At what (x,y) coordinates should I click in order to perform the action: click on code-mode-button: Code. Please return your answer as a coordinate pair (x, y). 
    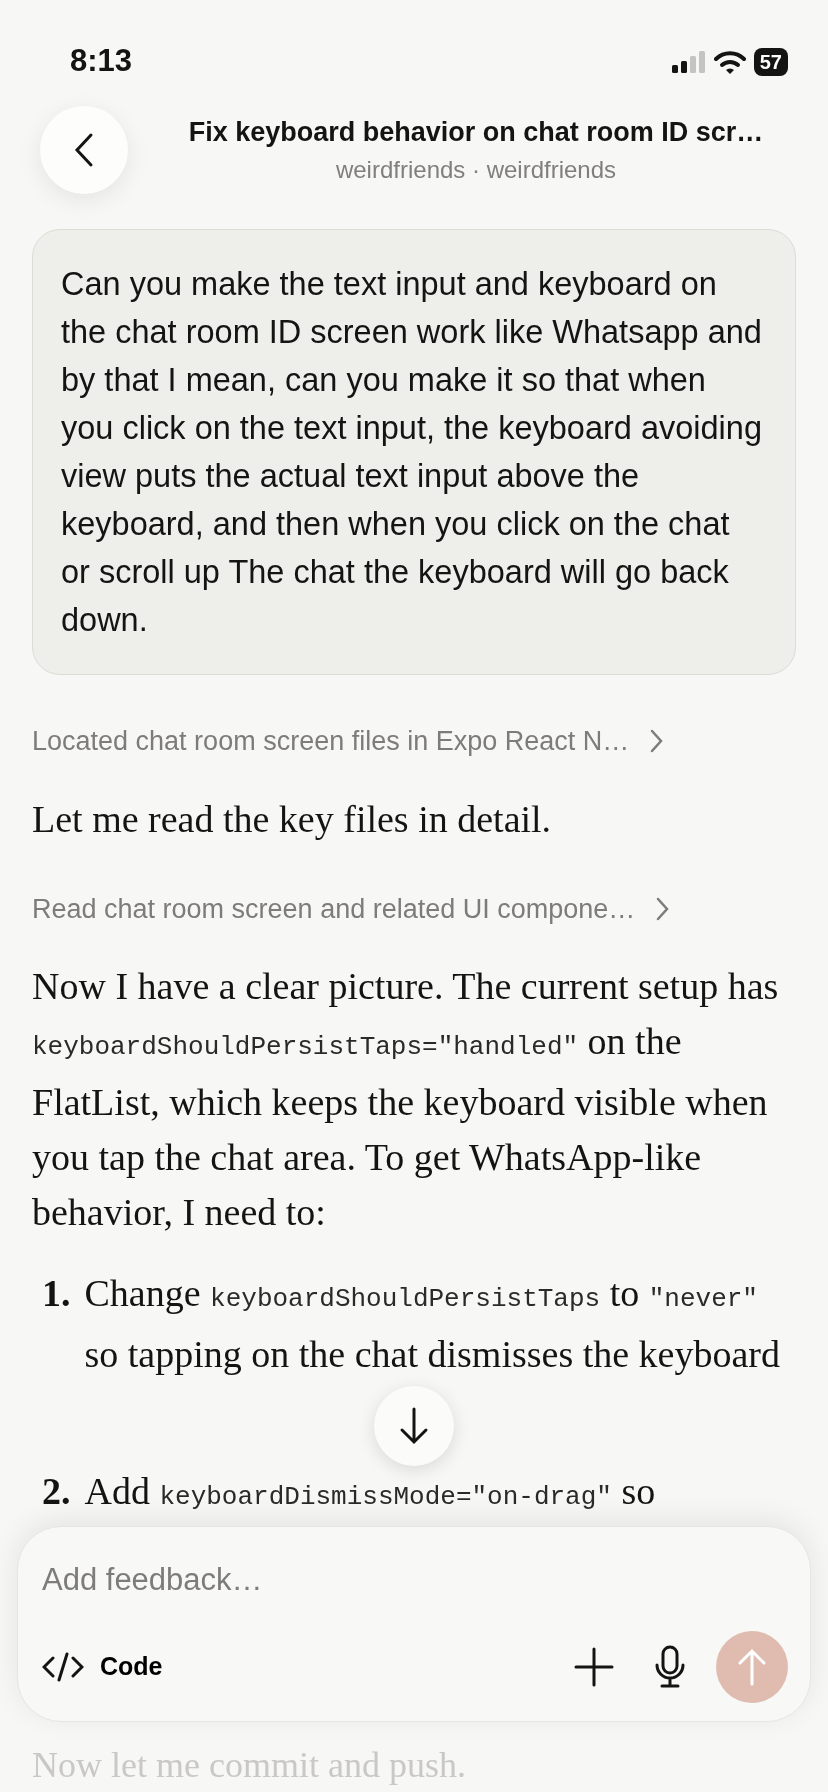
    Looking at the image, I should click on (102, 1667).